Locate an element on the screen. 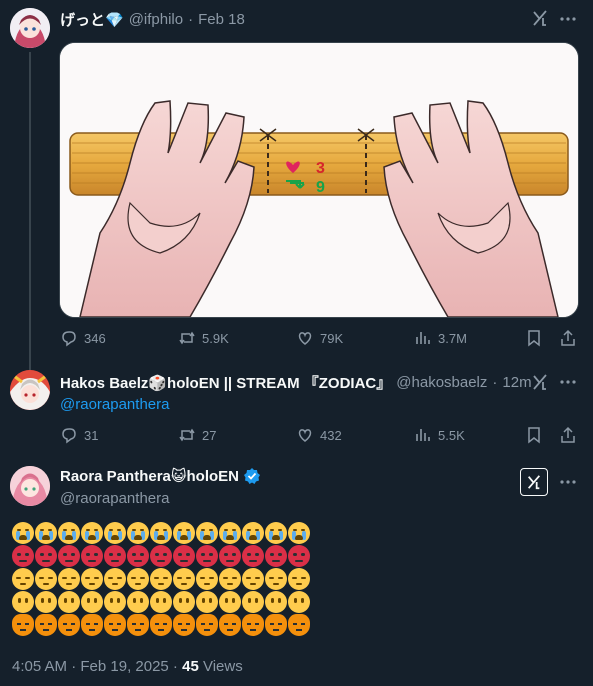  retweet-number: 9 is located at coordinates (320, 187).